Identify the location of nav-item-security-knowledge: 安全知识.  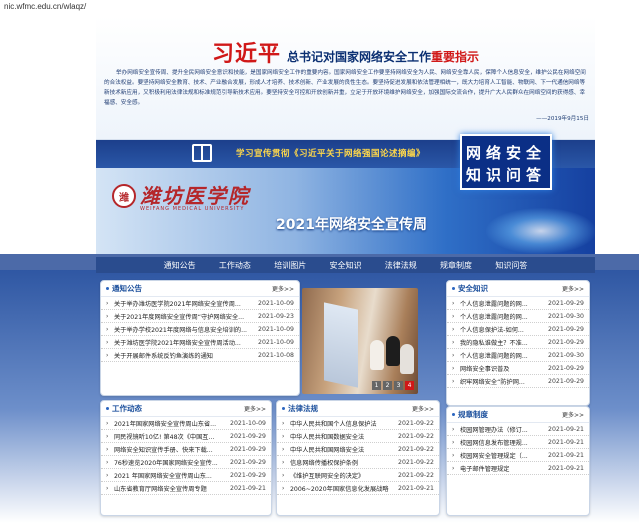
(345, 265).